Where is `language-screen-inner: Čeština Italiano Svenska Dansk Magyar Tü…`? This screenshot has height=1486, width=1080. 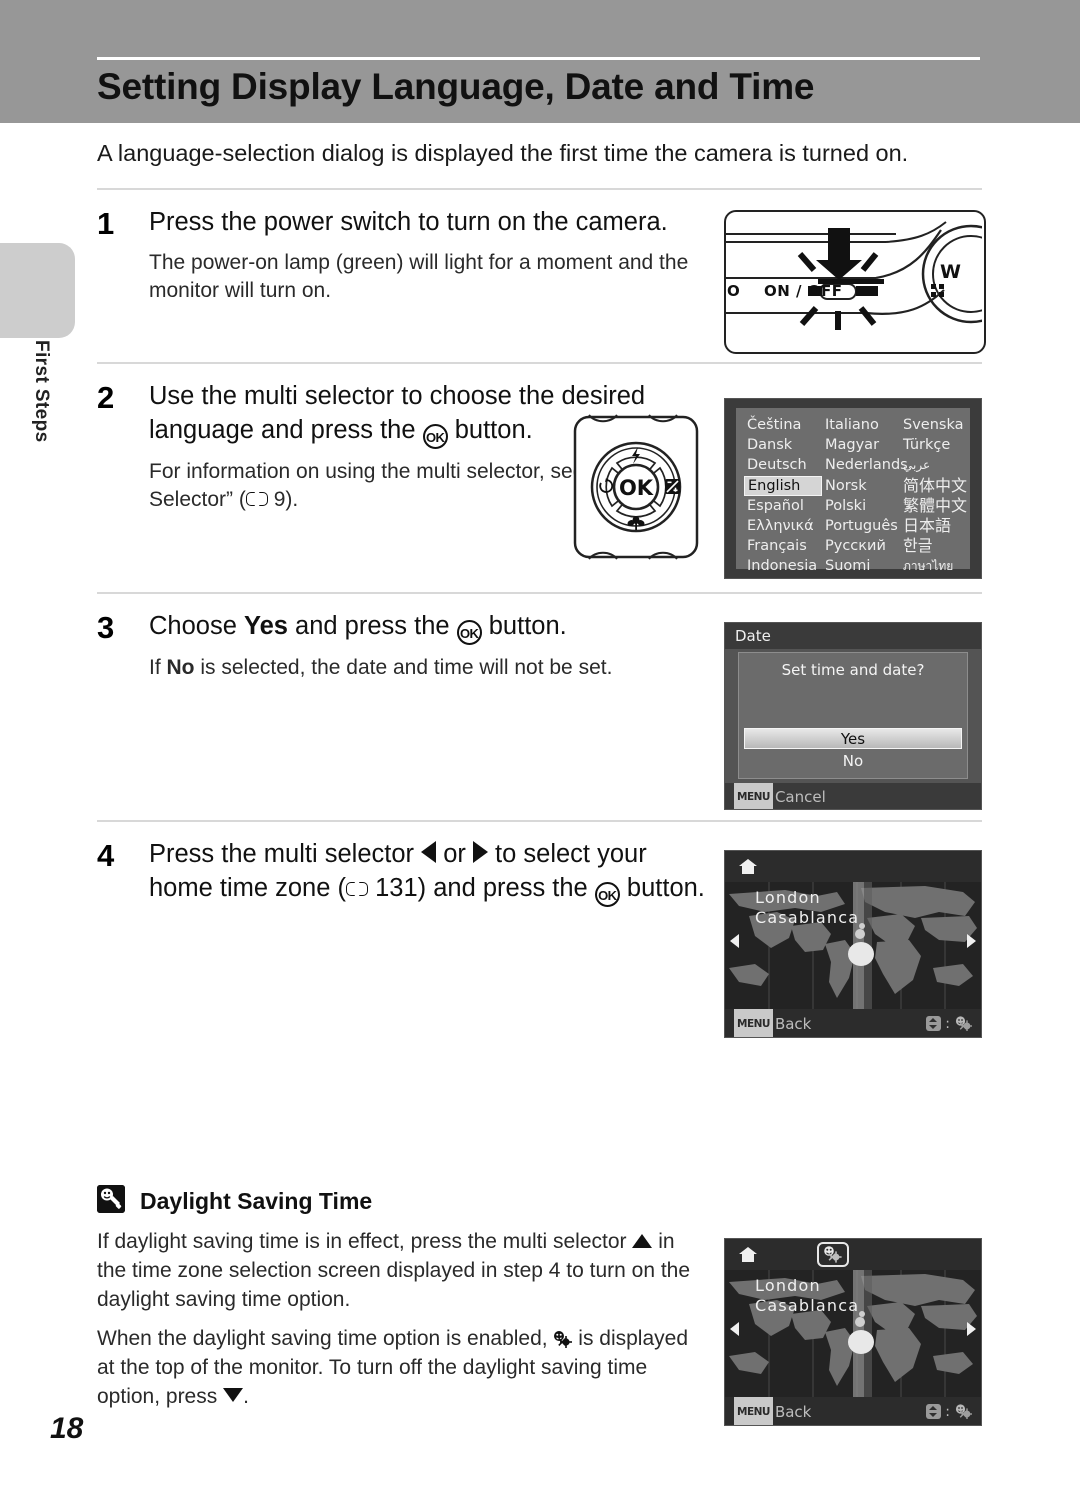
language-screen-inner: Čeština Italiano Svenska Dansk Magyar Tü… is located at coordinates (853, 491).